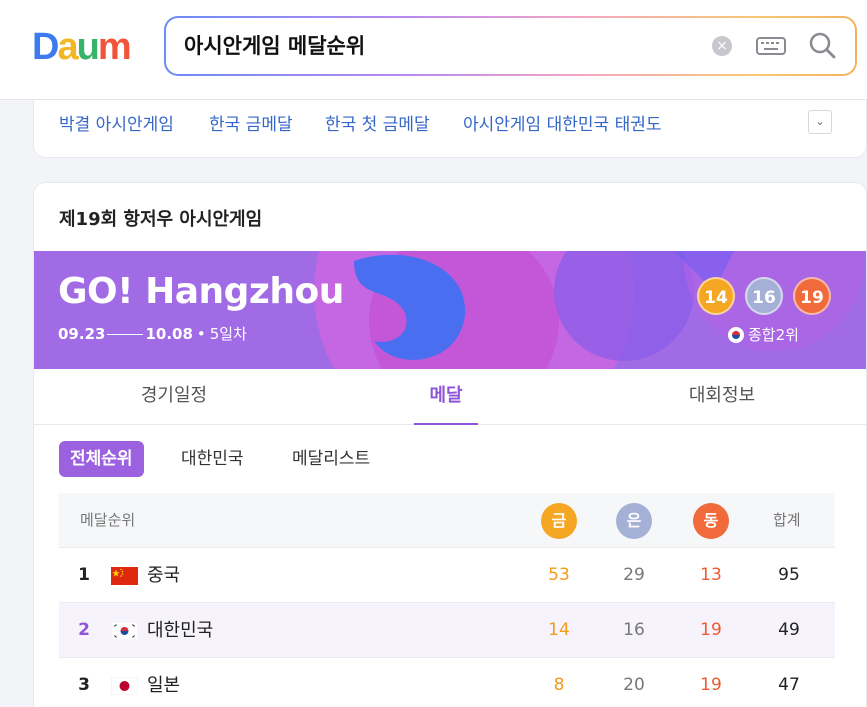 Image resolution: width=867 pixels, height=707 pixels. I want to click on day-label: 5일차, so click(228, 334).